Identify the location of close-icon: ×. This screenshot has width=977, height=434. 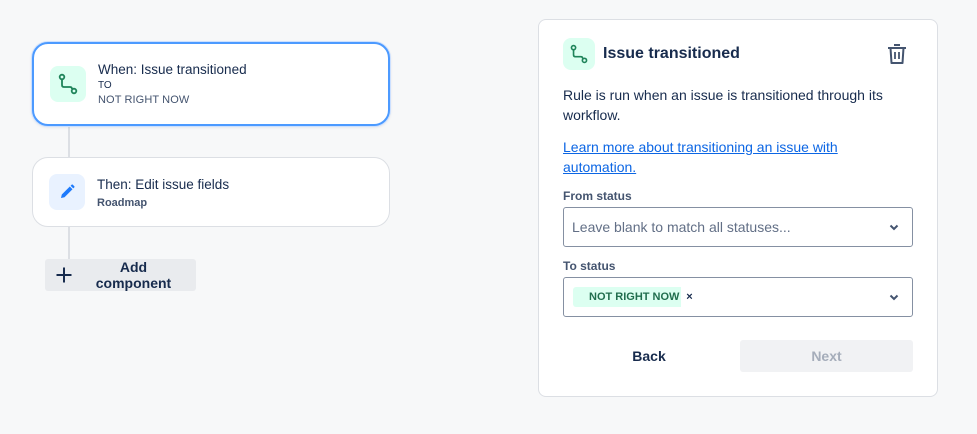
(689, 297).